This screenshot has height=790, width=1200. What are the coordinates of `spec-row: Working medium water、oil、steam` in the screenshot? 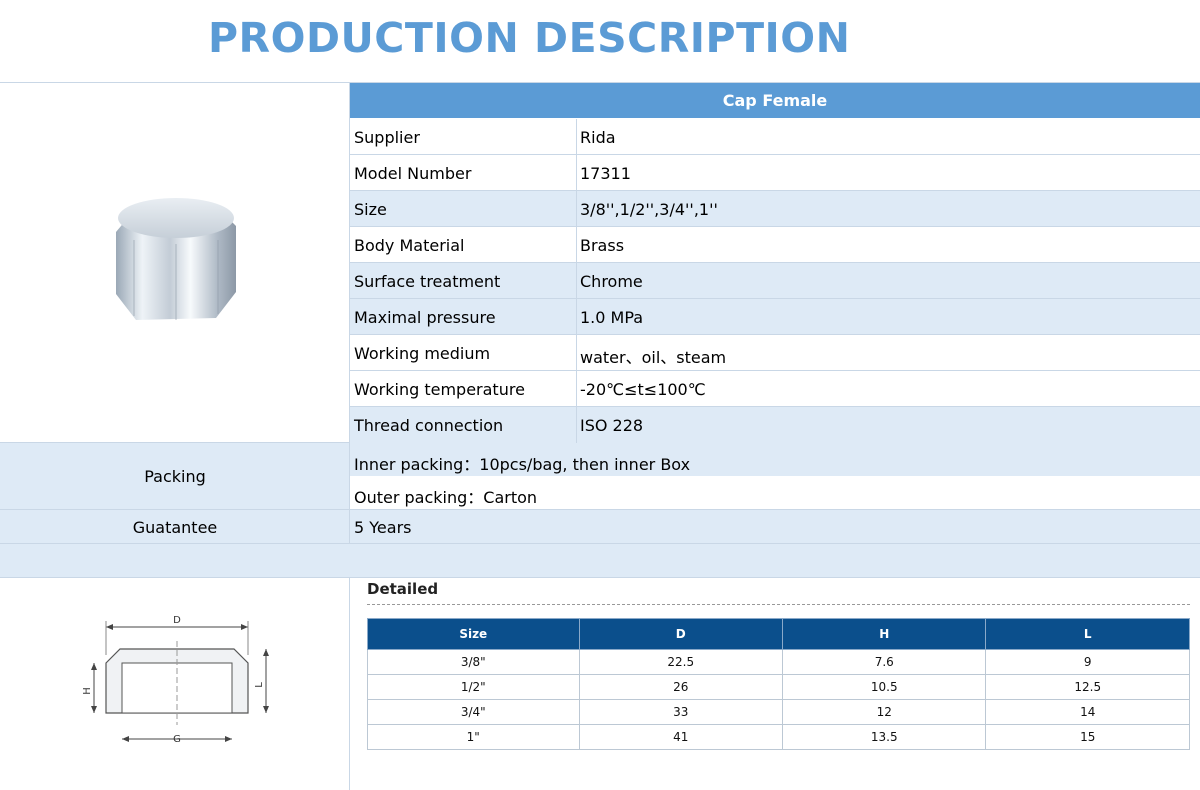 It's located at (775, 353).